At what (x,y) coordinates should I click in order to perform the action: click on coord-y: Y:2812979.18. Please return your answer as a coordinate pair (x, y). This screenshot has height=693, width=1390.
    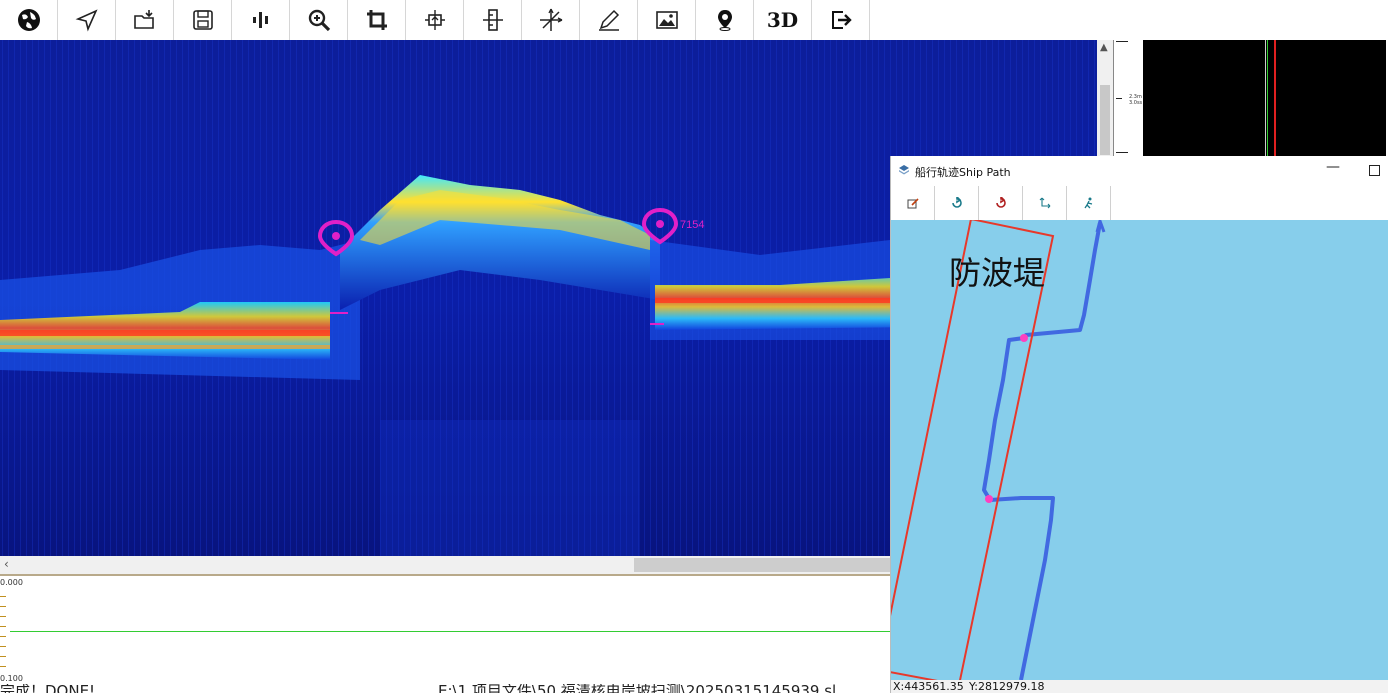
    Looking at the image, I should click on (1007, 686).